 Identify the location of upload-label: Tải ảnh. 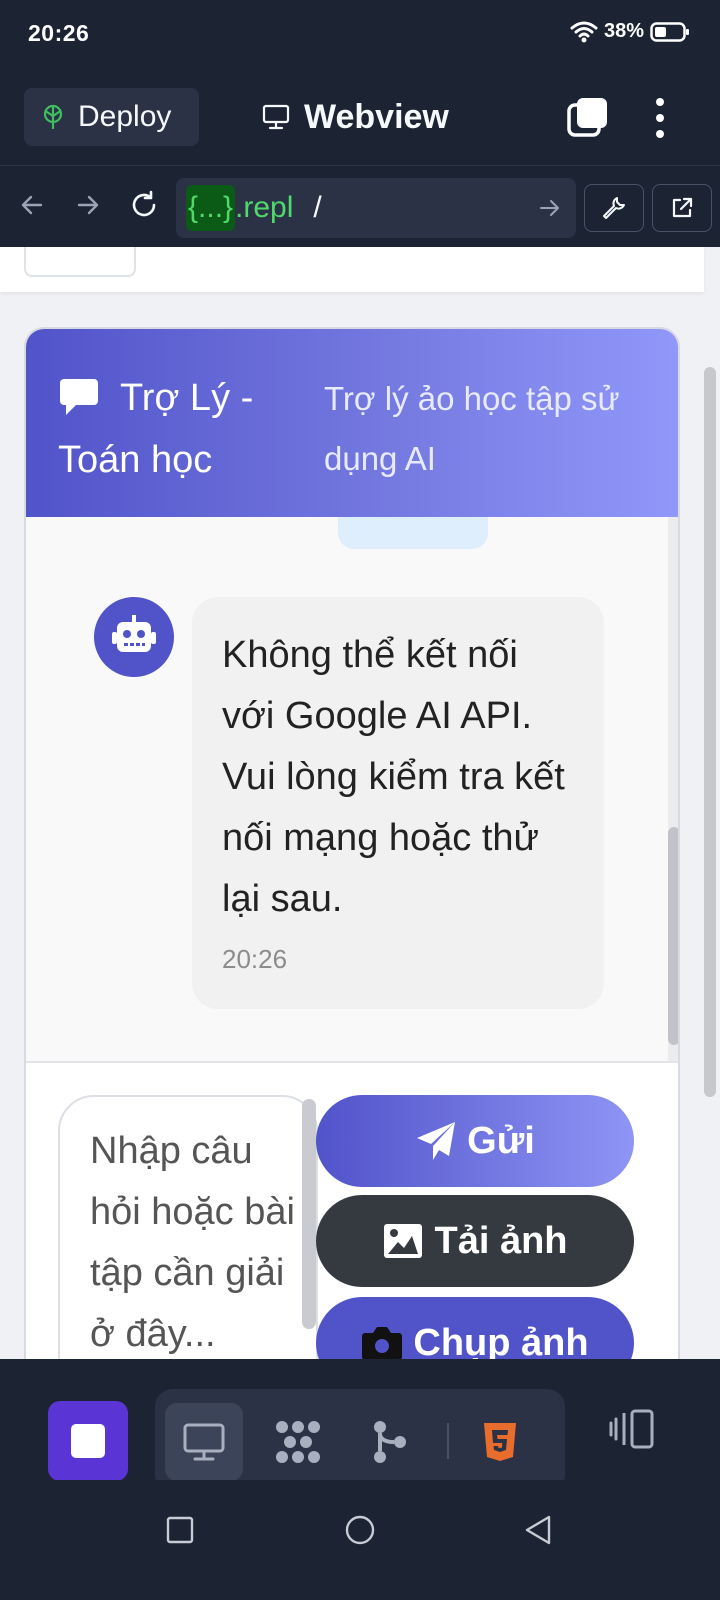
(501, 1240).